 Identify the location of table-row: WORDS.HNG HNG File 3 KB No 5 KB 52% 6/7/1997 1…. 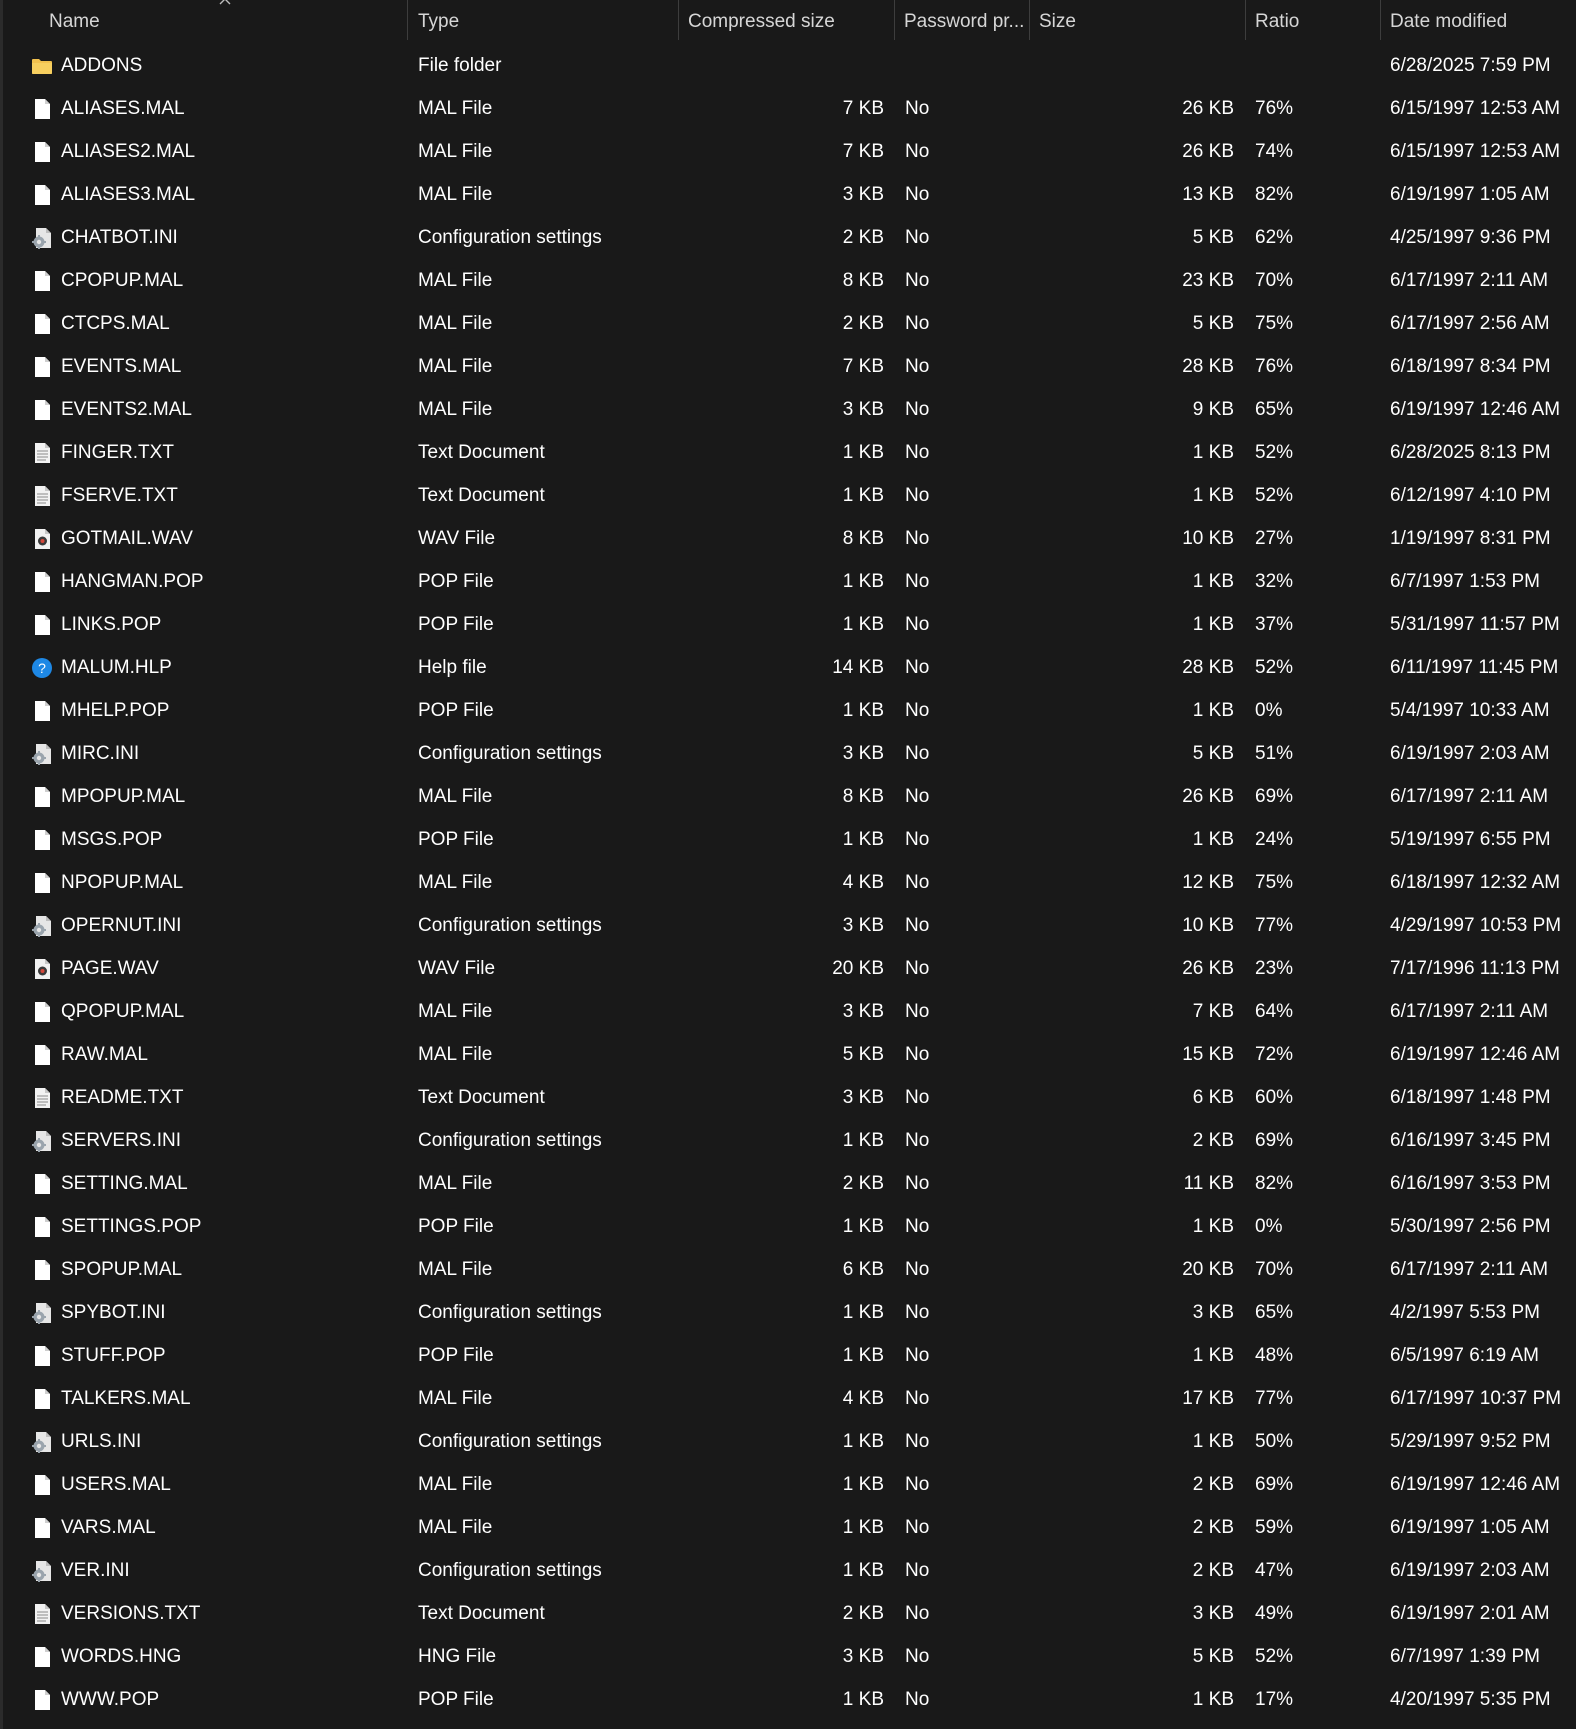
(788, 1656).